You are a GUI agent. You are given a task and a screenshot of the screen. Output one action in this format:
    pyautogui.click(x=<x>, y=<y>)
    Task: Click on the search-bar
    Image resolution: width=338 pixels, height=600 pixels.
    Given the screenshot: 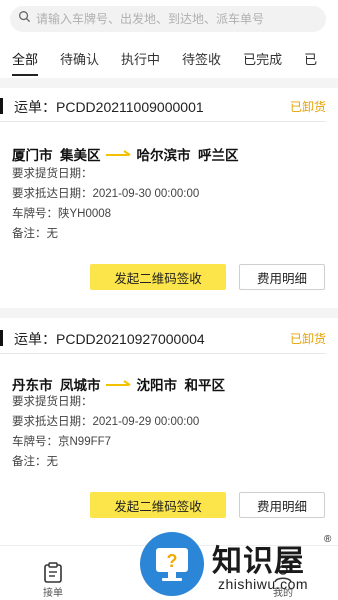 What is the action you would take?
    pyautogui.click(x=168, y=19)
    